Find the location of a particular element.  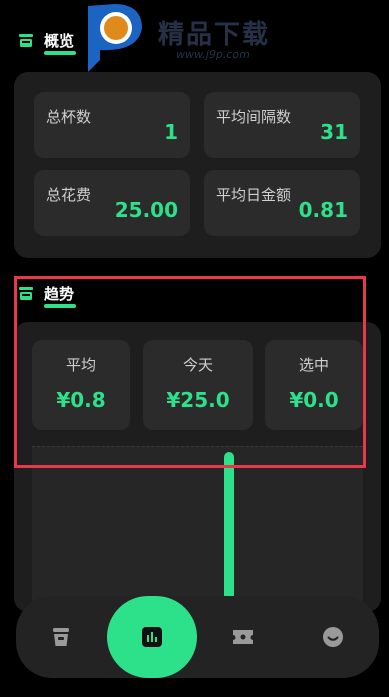

stat-card-avg-interval: 平均间隔数 31 is located at coordinates (282, 125).